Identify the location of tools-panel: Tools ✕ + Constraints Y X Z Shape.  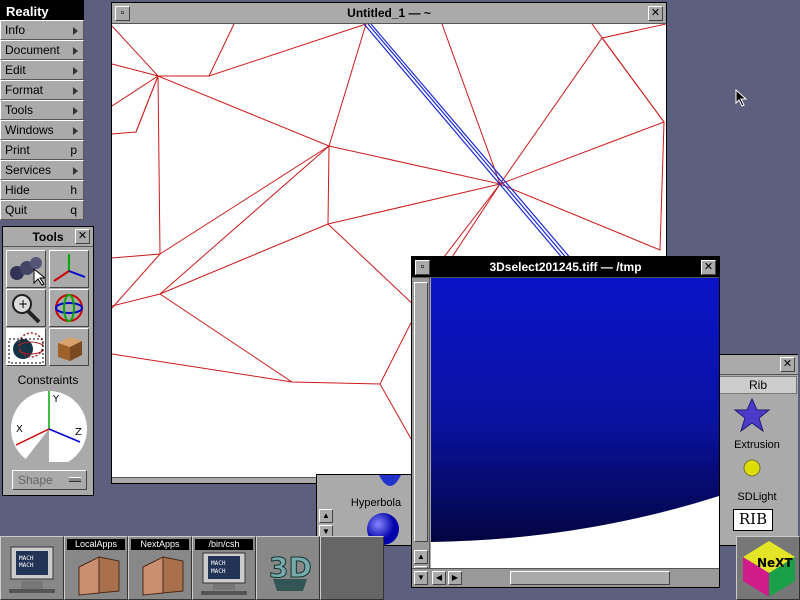
(48, 361).